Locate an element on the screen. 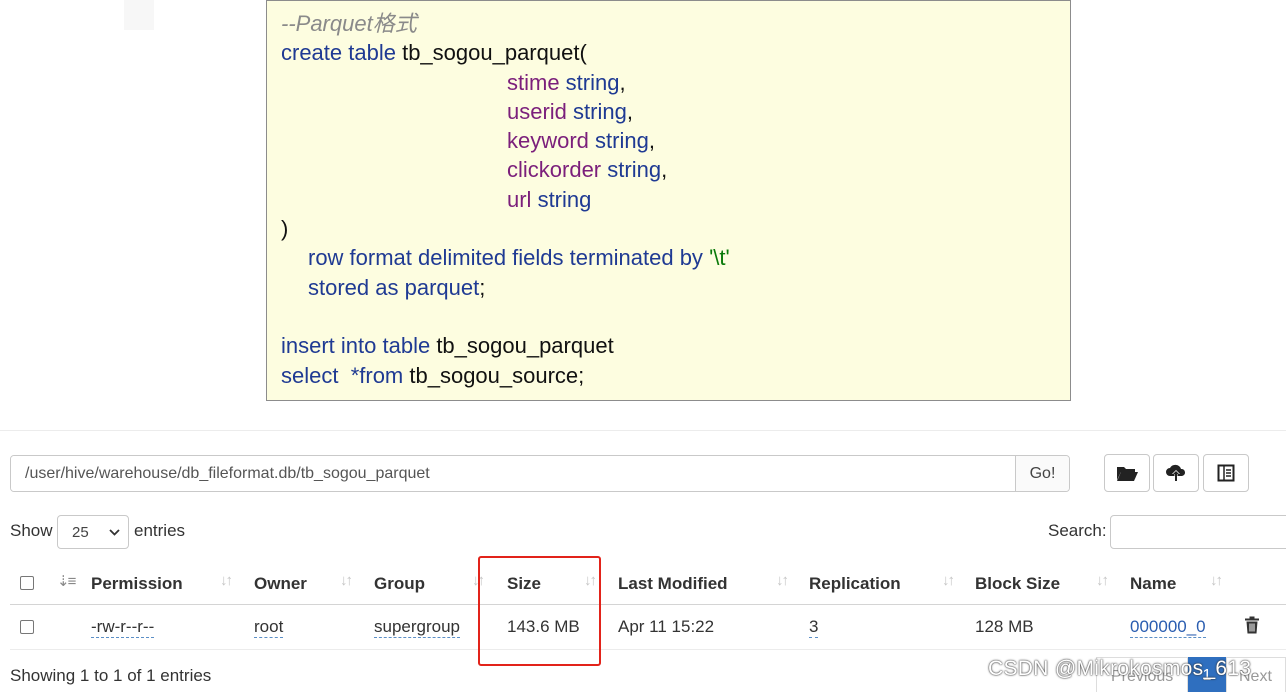 The image size is (1286, 692). upload-button is located at coordinates (1176, 473).